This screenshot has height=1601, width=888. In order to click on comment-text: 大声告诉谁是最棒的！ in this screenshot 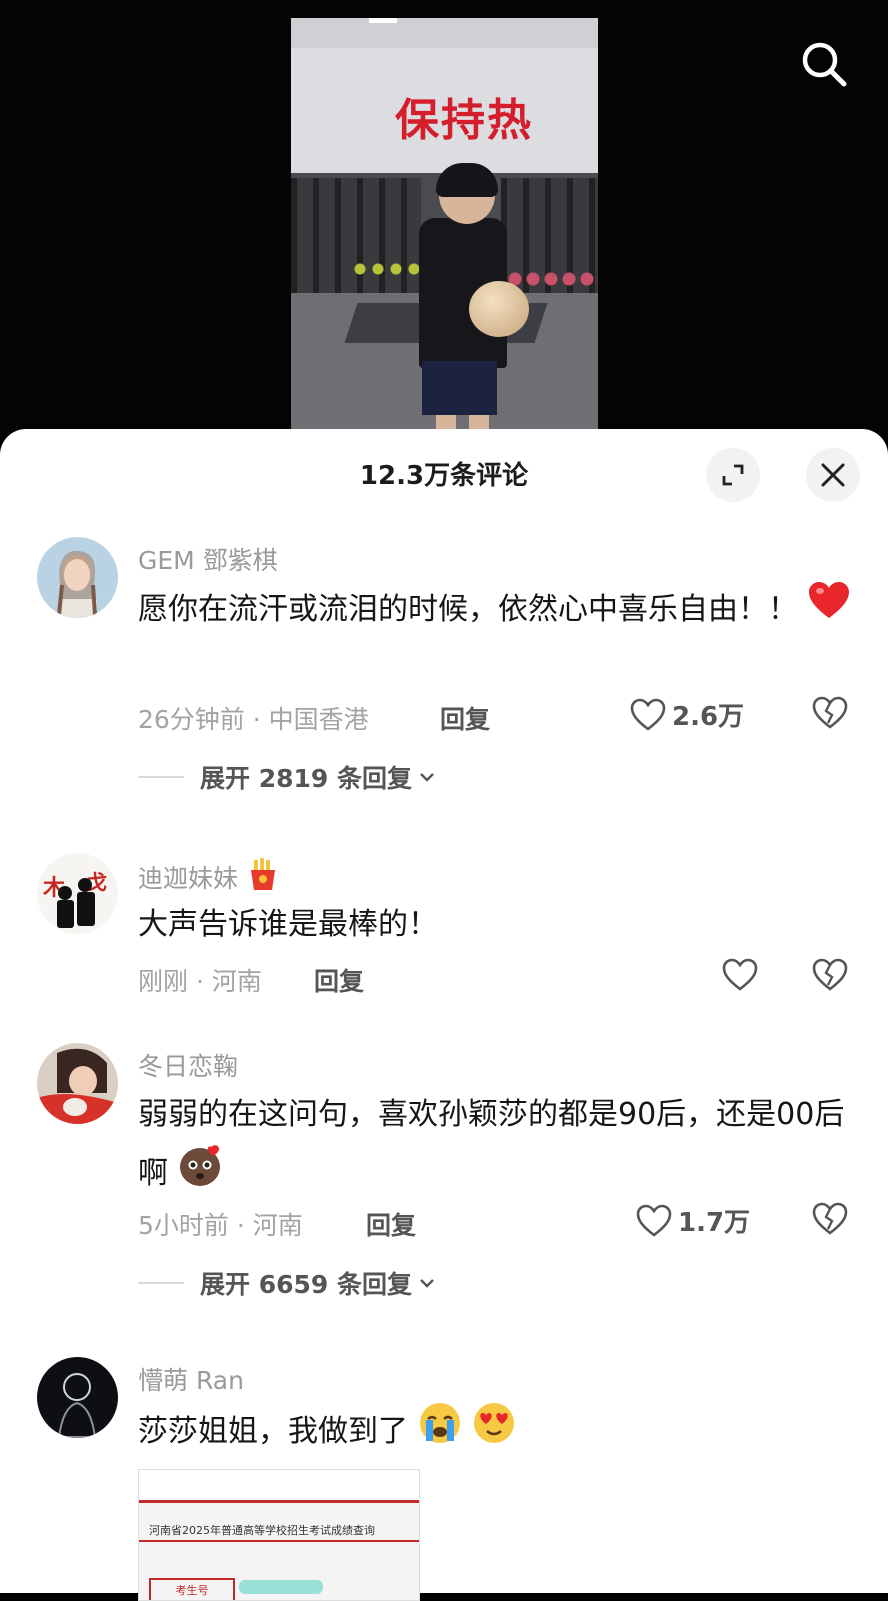, I will do `click(288, 924)`.